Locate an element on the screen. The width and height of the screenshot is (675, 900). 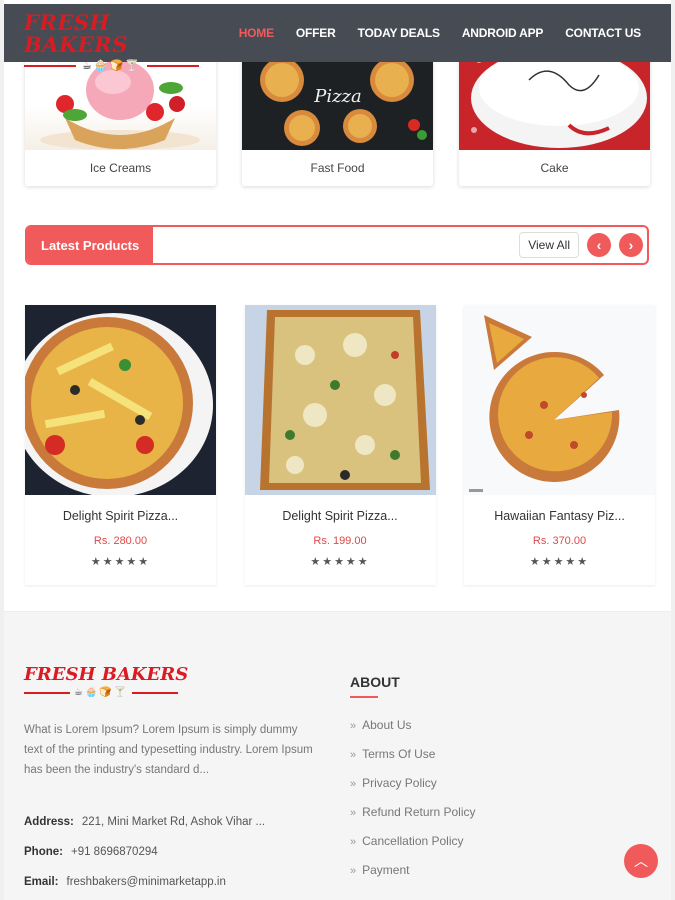
footer-logo: FRESH BAKERS ☕🧁🍞🍸 is located at coordinates (106, 681).